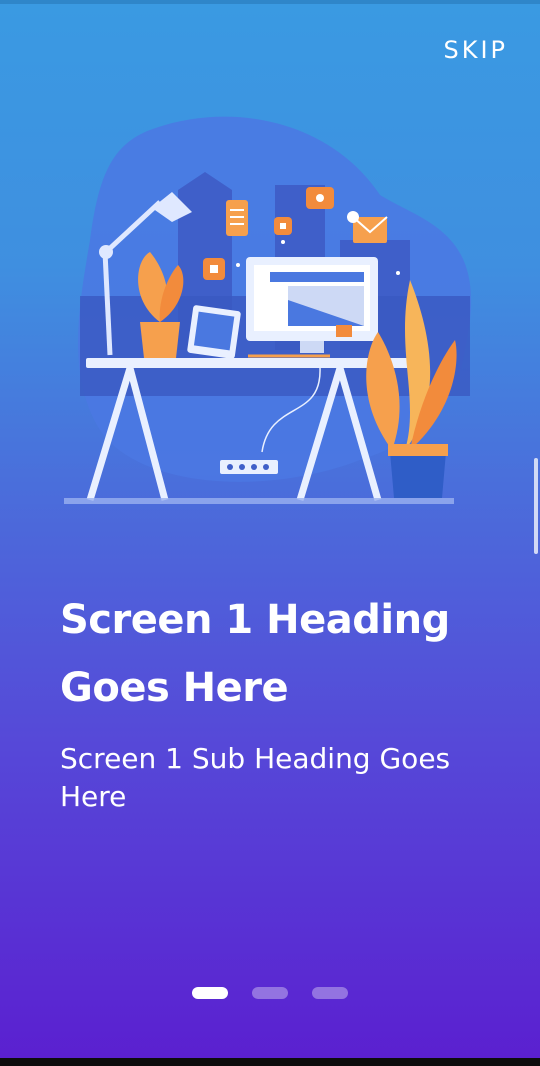 Image resolution: width=540 pixels, height=1066 pixels. Describe the element at coordinates (255, 654) in the screenshot. I see `screen-heading: Screen 1 Heading Goes Here` at that location.